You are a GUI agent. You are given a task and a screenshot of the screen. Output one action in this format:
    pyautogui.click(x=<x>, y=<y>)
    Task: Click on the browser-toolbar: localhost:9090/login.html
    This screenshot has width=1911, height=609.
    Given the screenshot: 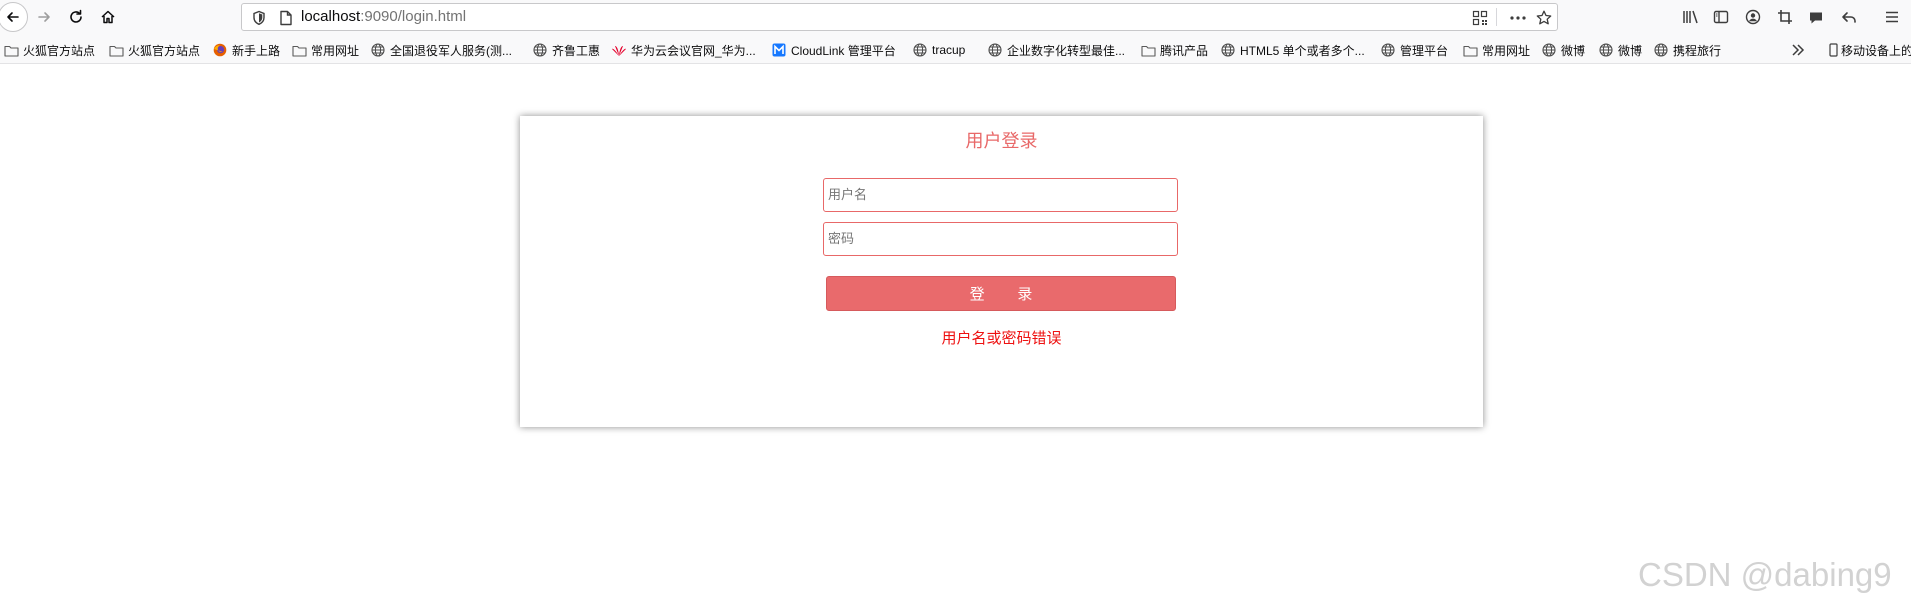 What is the action you would take?
    pyautogui.click(x=955, y=17)
    